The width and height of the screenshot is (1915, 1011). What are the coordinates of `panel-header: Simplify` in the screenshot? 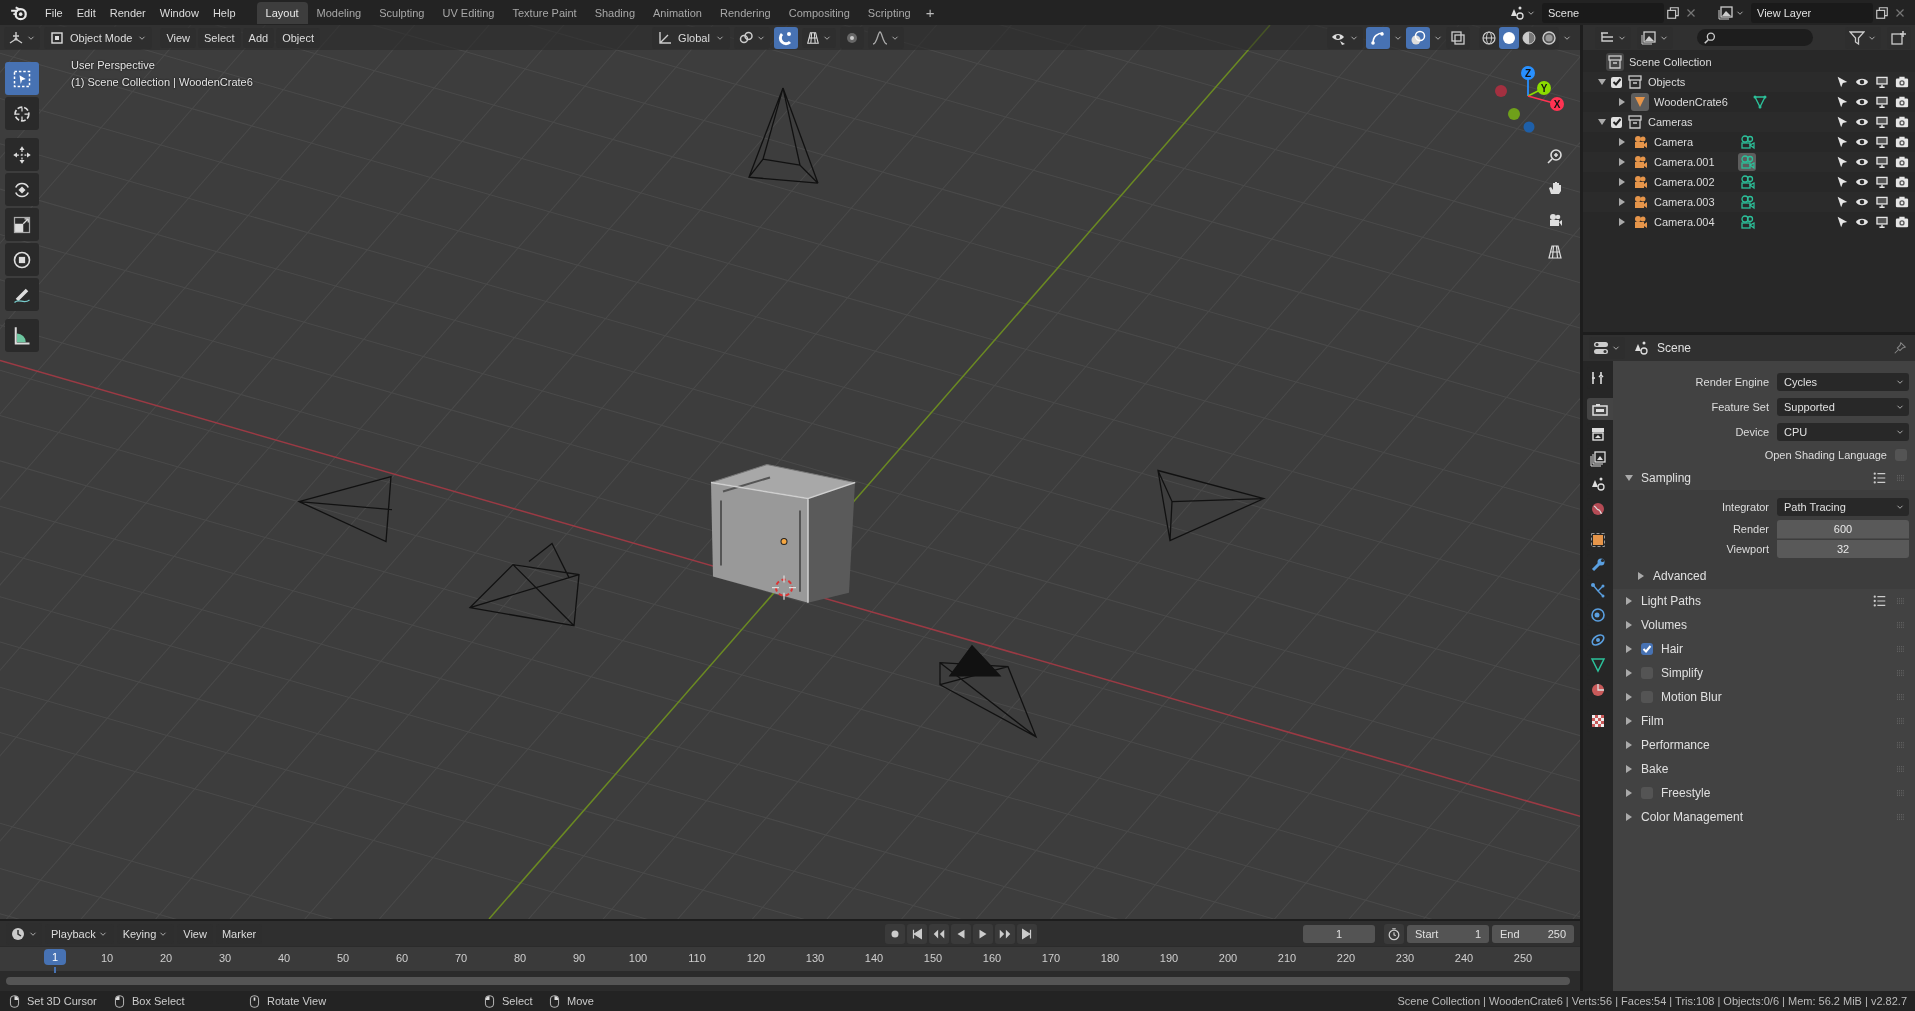 It's located at (1765, 673).